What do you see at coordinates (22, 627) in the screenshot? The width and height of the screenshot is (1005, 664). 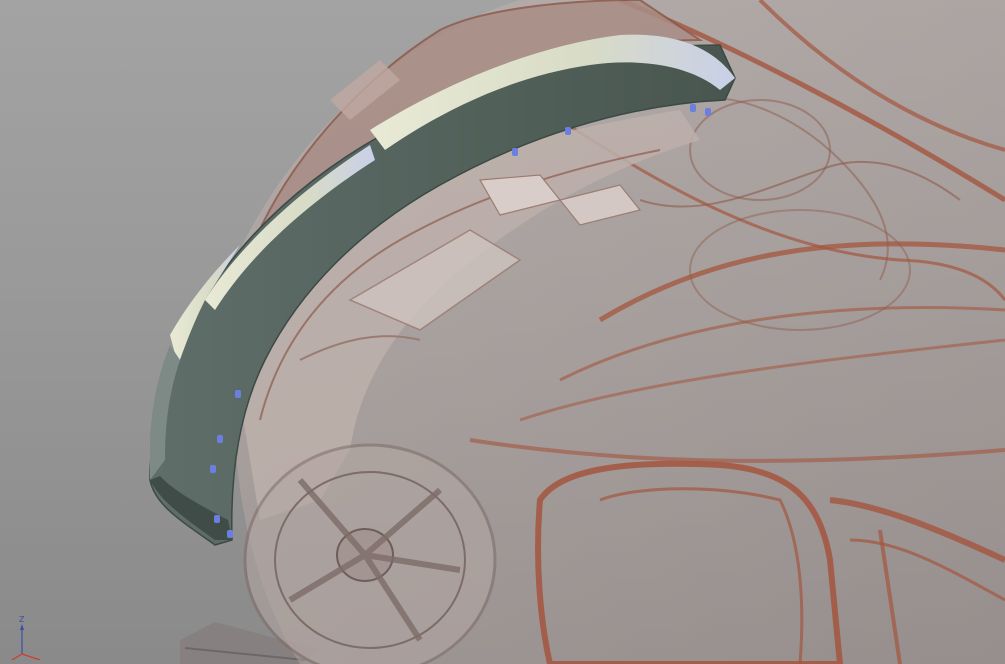 I see `z-axis-arrow` at bounding box center [22, 627].